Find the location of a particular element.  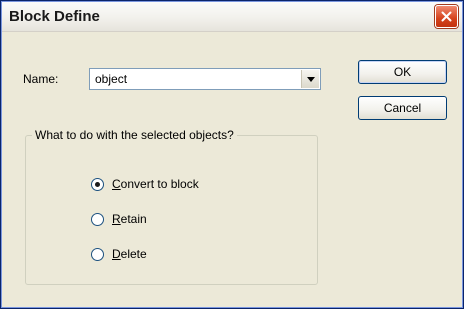

ok-button-label: OK is located at coordinates (402, 72).